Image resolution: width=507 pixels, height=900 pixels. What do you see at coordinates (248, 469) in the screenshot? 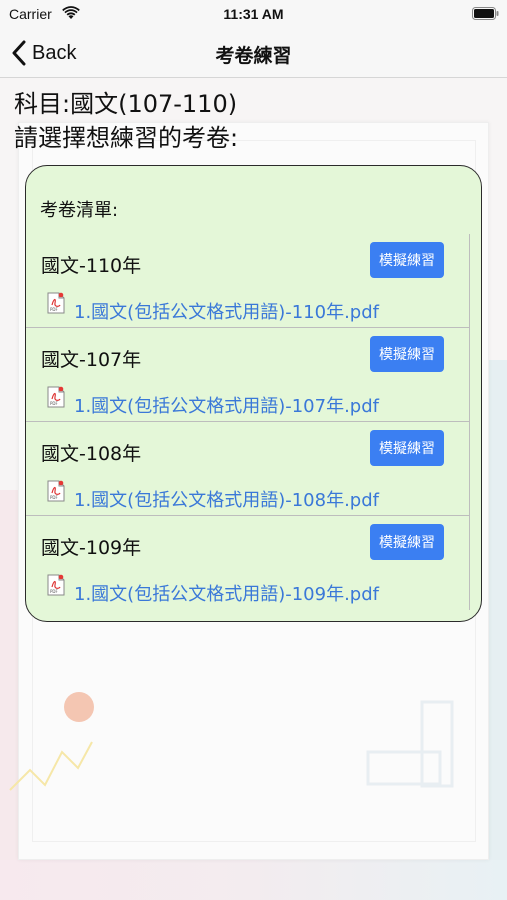
I see `exam-item: 國文-108年 模擬練習 PDF 1.國文(包括公文格式用語)-108年.pdf` at bounding box center [248, 469].